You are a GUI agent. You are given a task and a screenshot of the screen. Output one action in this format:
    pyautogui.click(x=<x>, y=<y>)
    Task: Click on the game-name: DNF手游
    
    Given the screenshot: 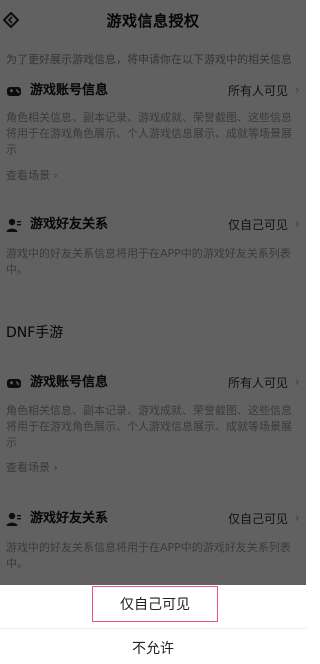 What is the action you would take?
    pyautogui.click(x=35, y=333)
    